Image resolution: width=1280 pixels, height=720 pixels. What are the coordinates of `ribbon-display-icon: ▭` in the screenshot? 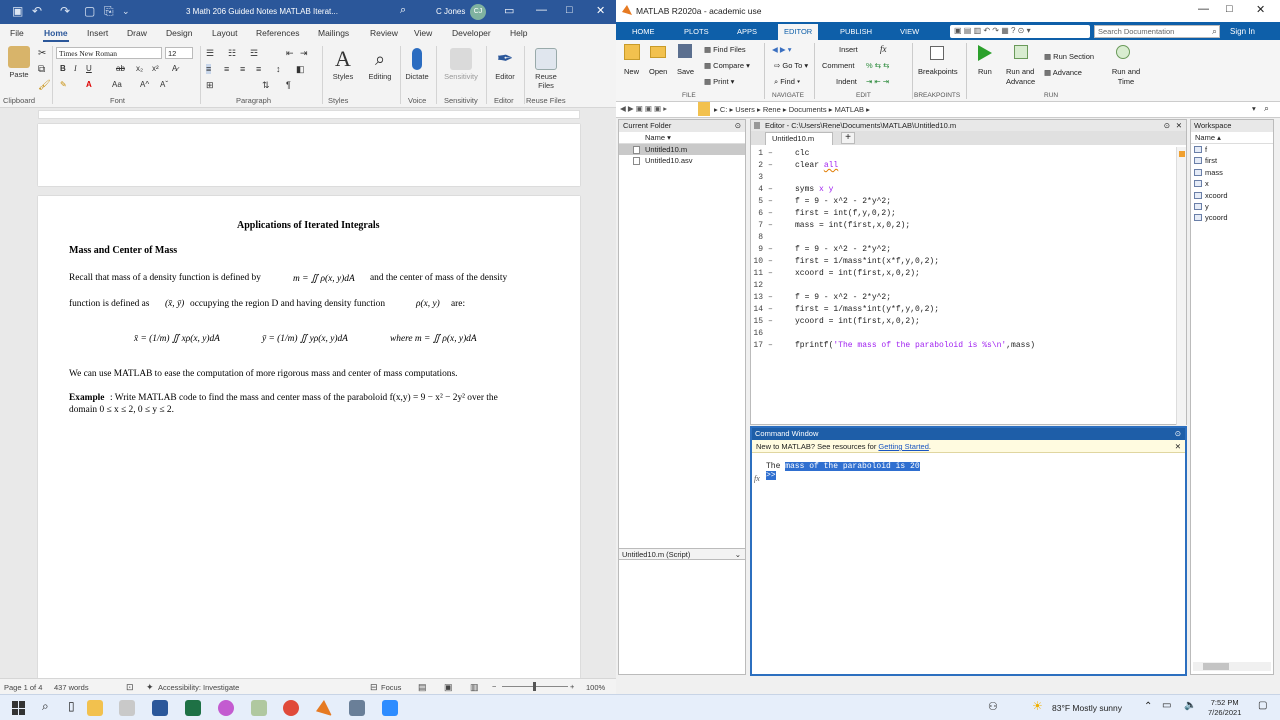 It's located at (509, 10).